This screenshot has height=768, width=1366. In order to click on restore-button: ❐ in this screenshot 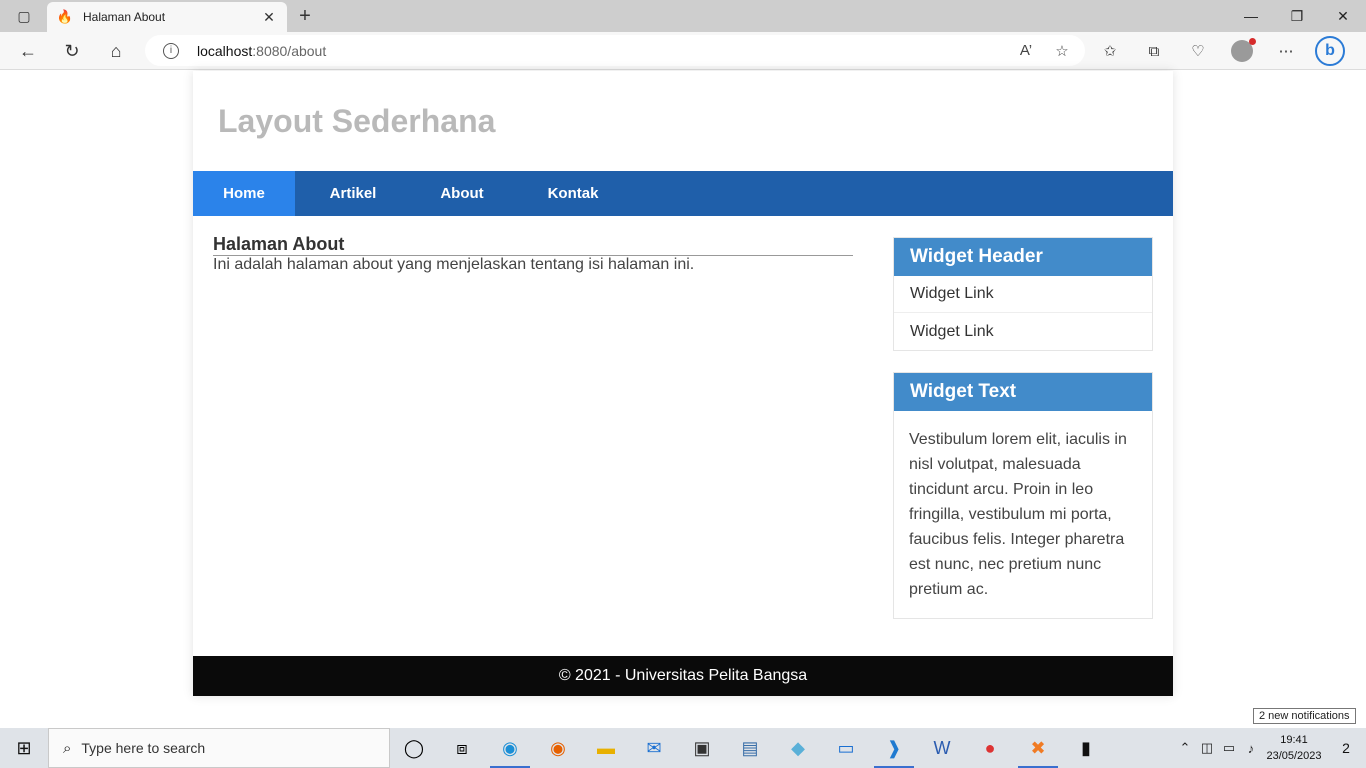, I will do `click(1297, 16)`.